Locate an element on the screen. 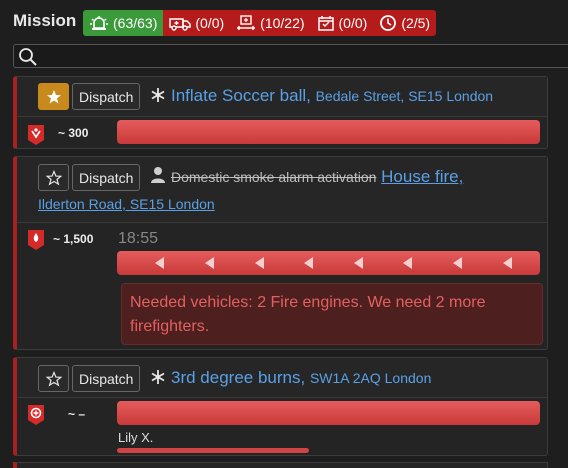 This screenshot has width=568, height=468. person-icon is located at coordinates (158, 175).